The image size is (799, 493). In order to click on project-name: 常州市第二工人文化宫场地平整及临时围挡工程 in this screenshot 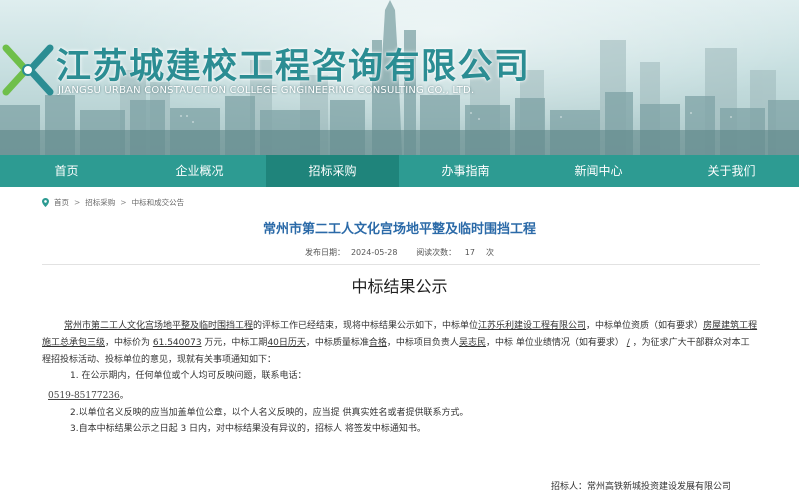, I will do `click(159, 326)`.